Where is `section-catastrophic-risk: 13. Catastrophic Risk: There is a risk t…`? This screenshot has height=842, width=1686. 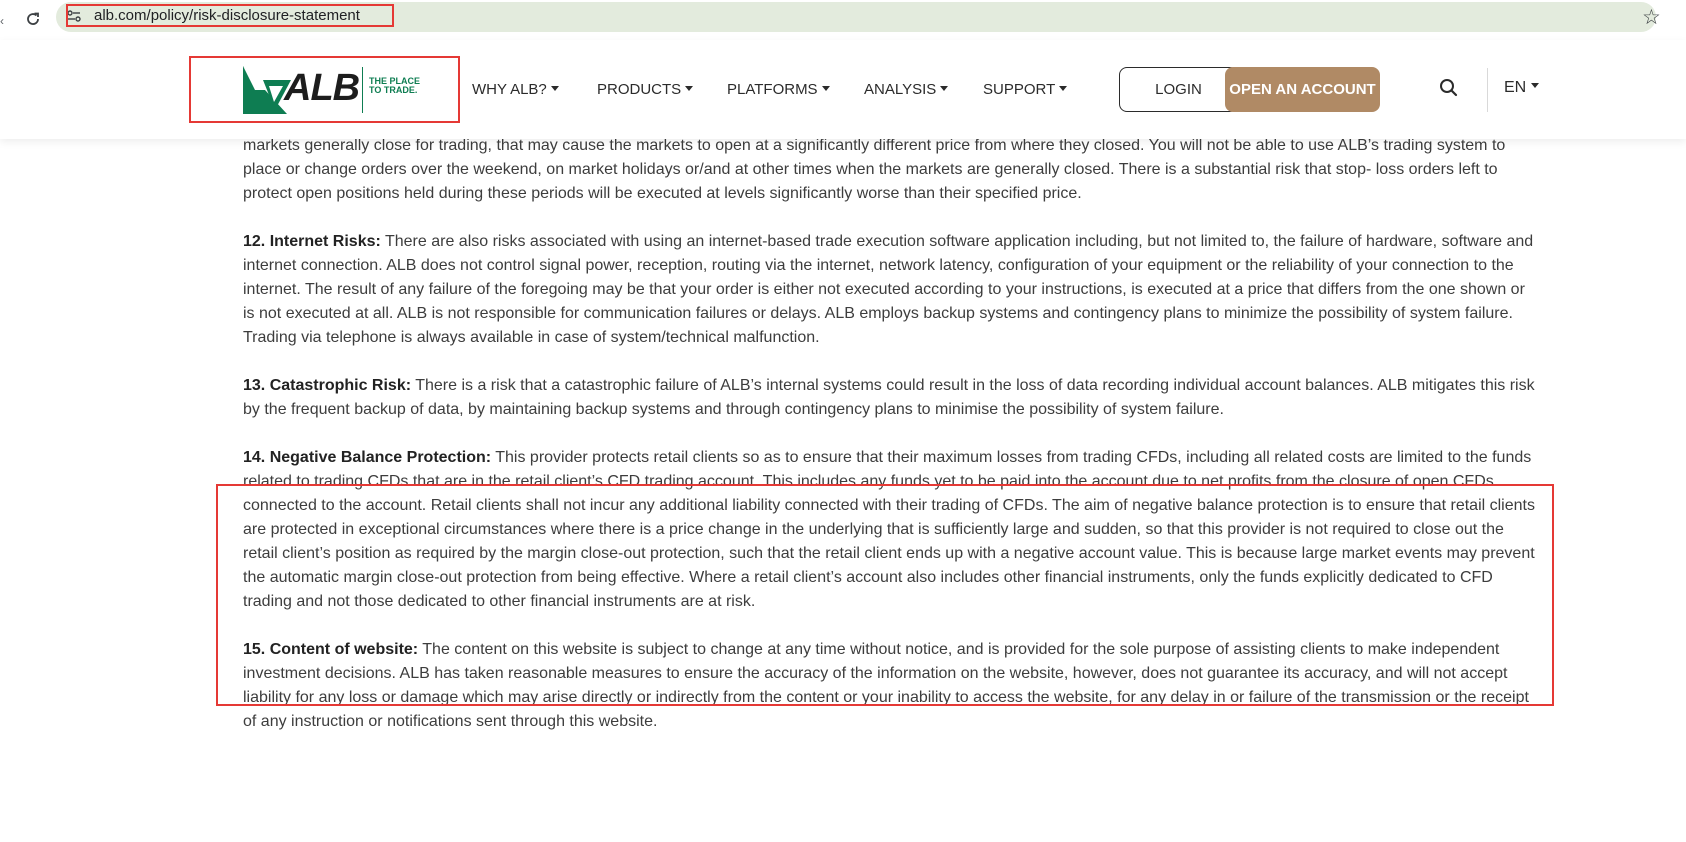 section-catastrophic-risk: 13. Catastrophic Risk: There is a risk t… is located at coordinates (890, 398).